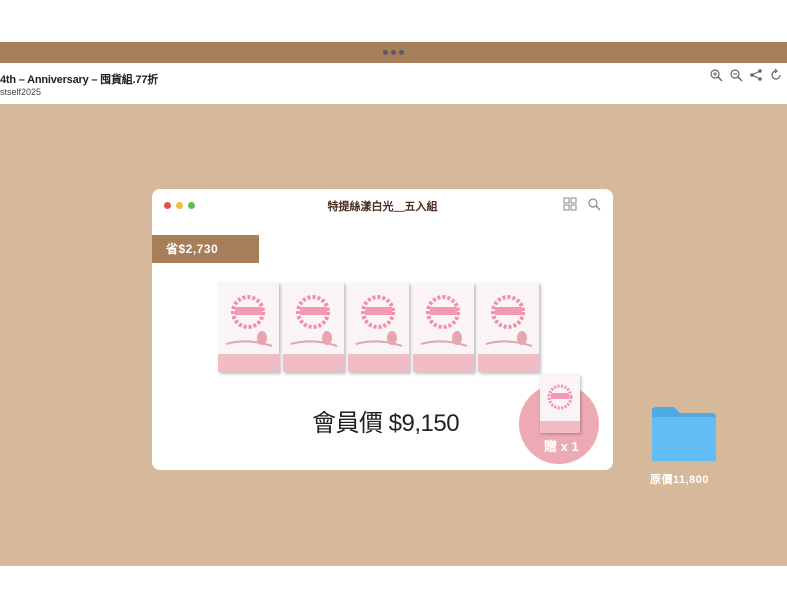 The image size is (787, 607). Describe the element at coordinates (594, 204) in the screenshot. I see `search-icon` at that location.